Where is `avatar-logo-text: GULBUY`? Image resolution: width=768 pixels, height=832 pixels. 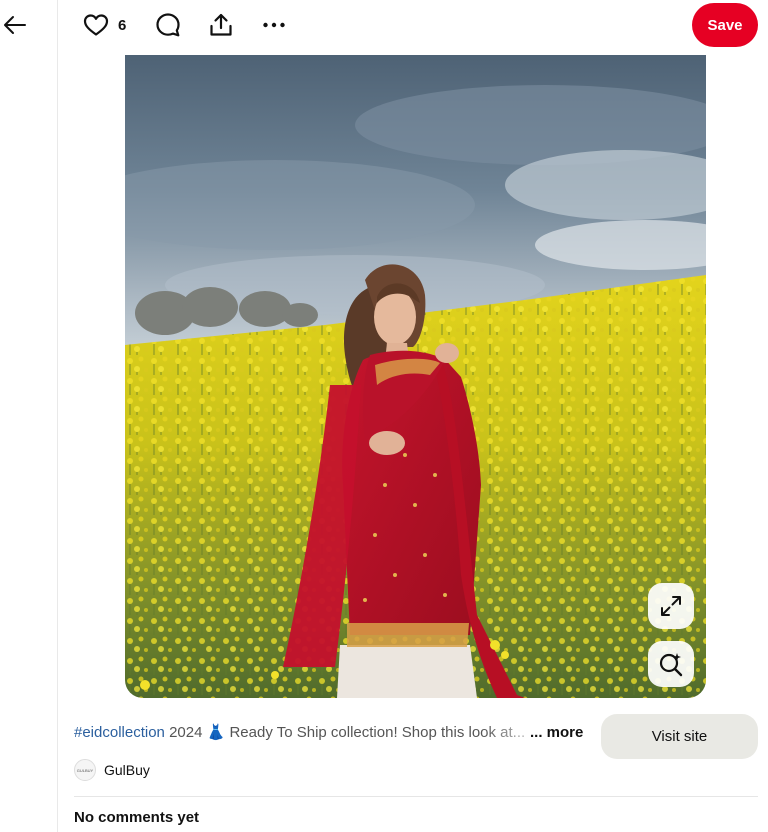
avatar-logo-text: GULBUY is located at coordinates (85, 770).